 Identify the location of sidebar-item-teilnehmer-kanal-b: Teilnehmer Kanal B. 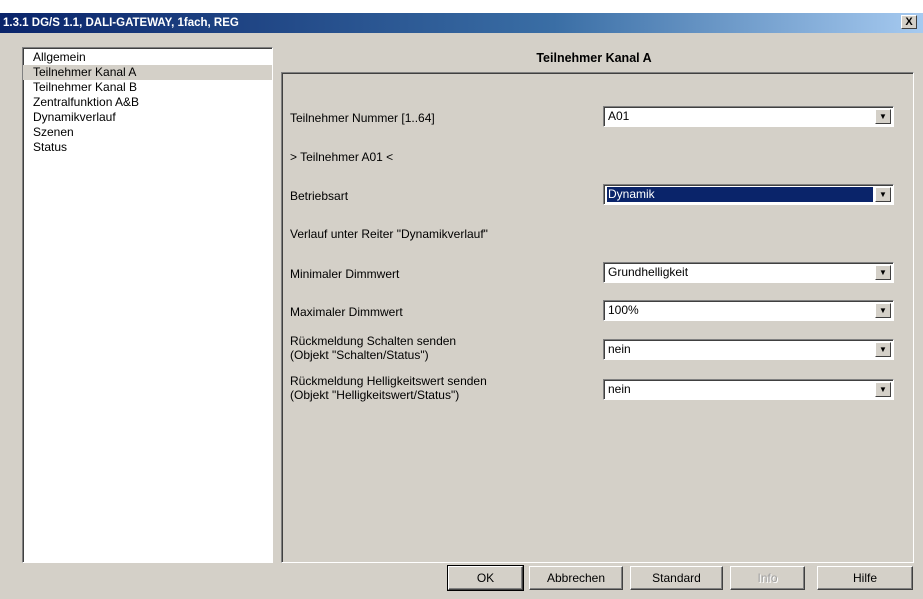
(147, 87).